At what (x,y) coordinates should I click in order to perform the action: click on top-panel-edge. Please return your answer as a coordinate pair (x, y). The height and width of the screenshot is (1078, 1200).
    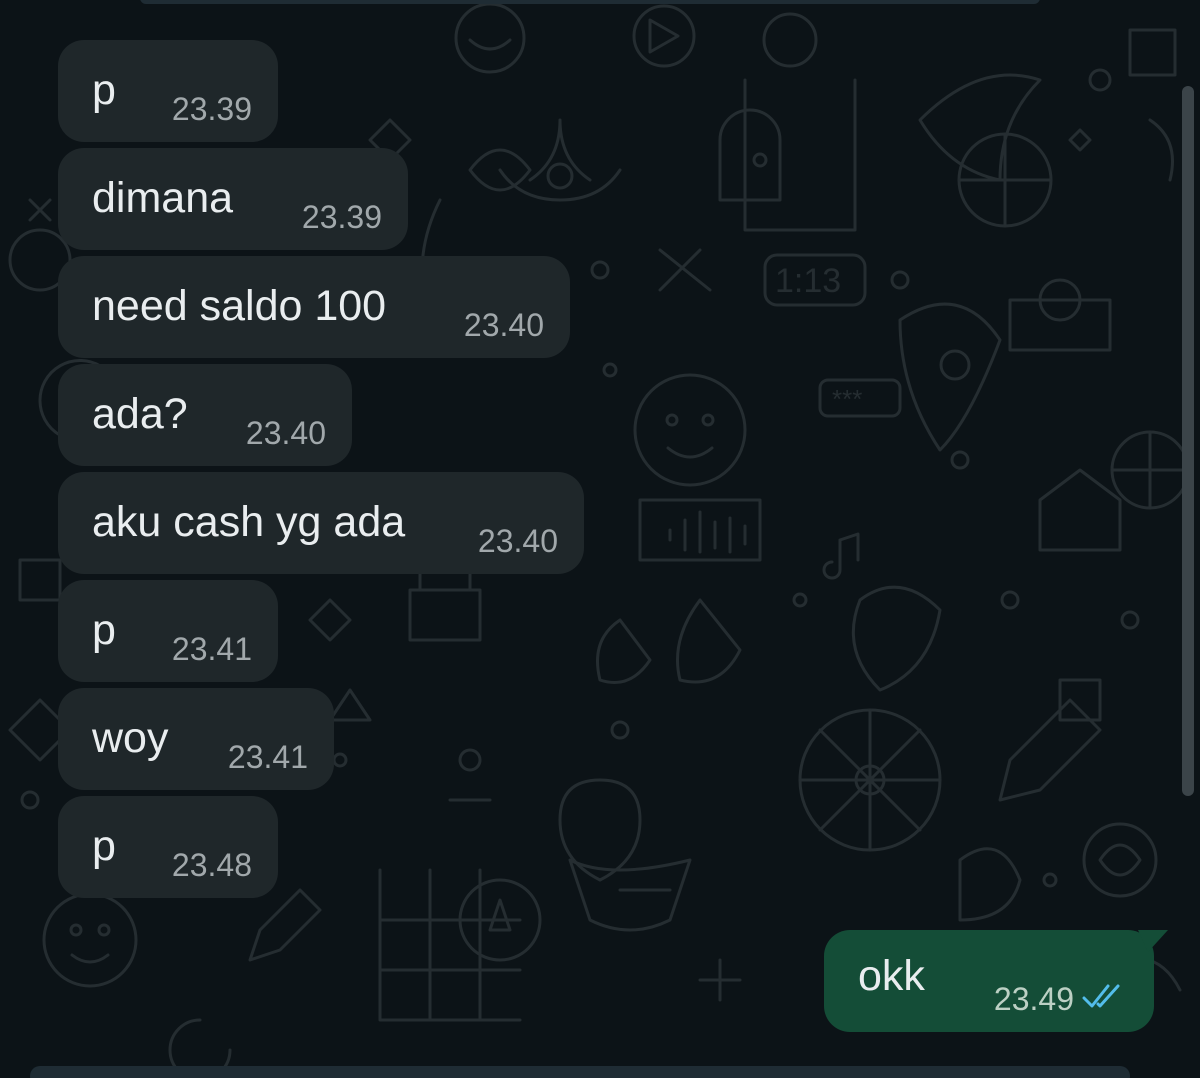
    Looking at the image, I should click on (590, 2).